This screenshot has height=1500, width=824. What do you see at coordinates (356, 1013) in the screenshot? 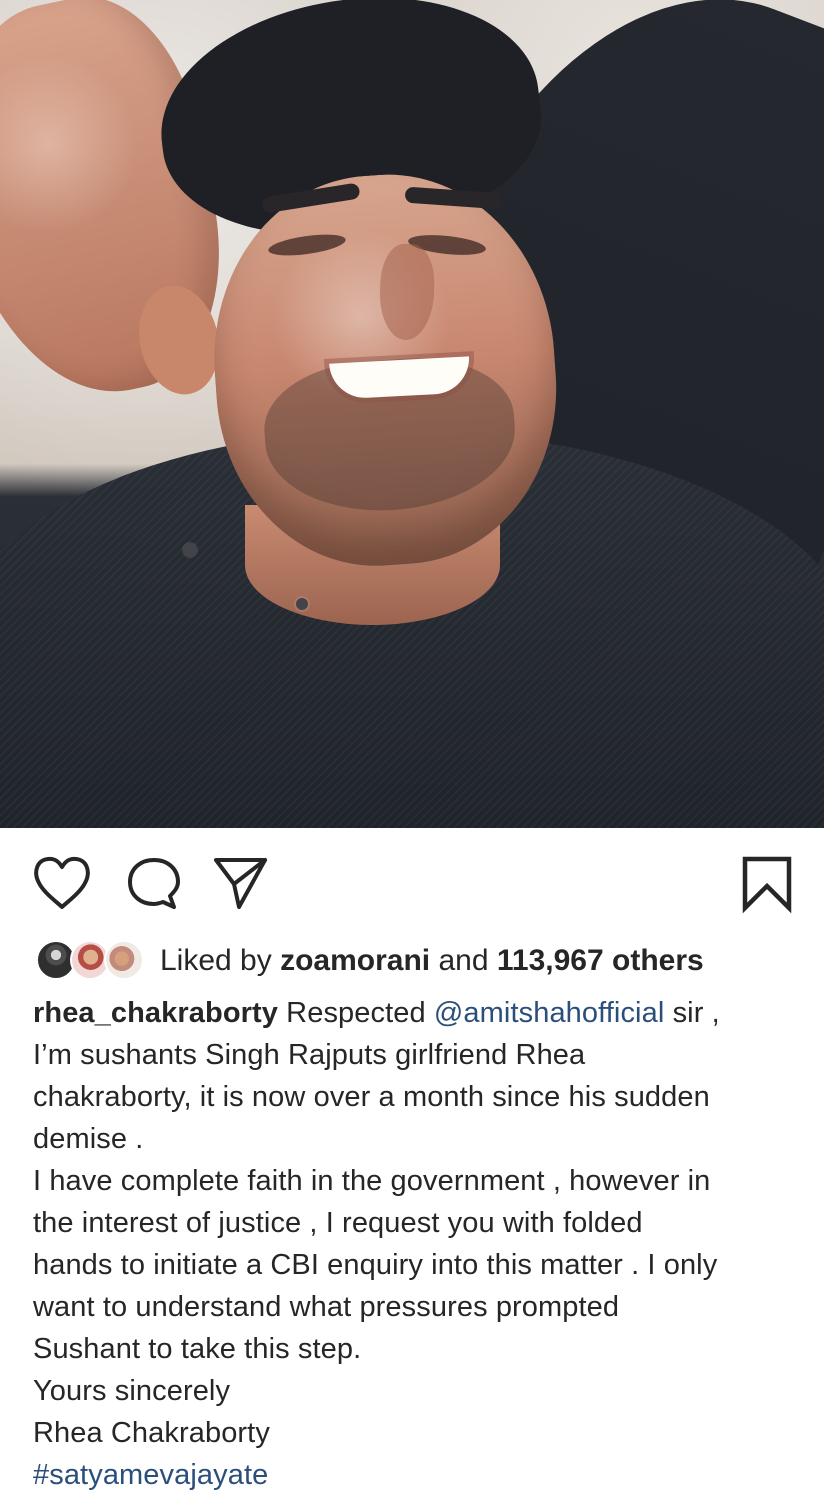
I see `caption-text: Respected` at bounding box center [356, 1013].